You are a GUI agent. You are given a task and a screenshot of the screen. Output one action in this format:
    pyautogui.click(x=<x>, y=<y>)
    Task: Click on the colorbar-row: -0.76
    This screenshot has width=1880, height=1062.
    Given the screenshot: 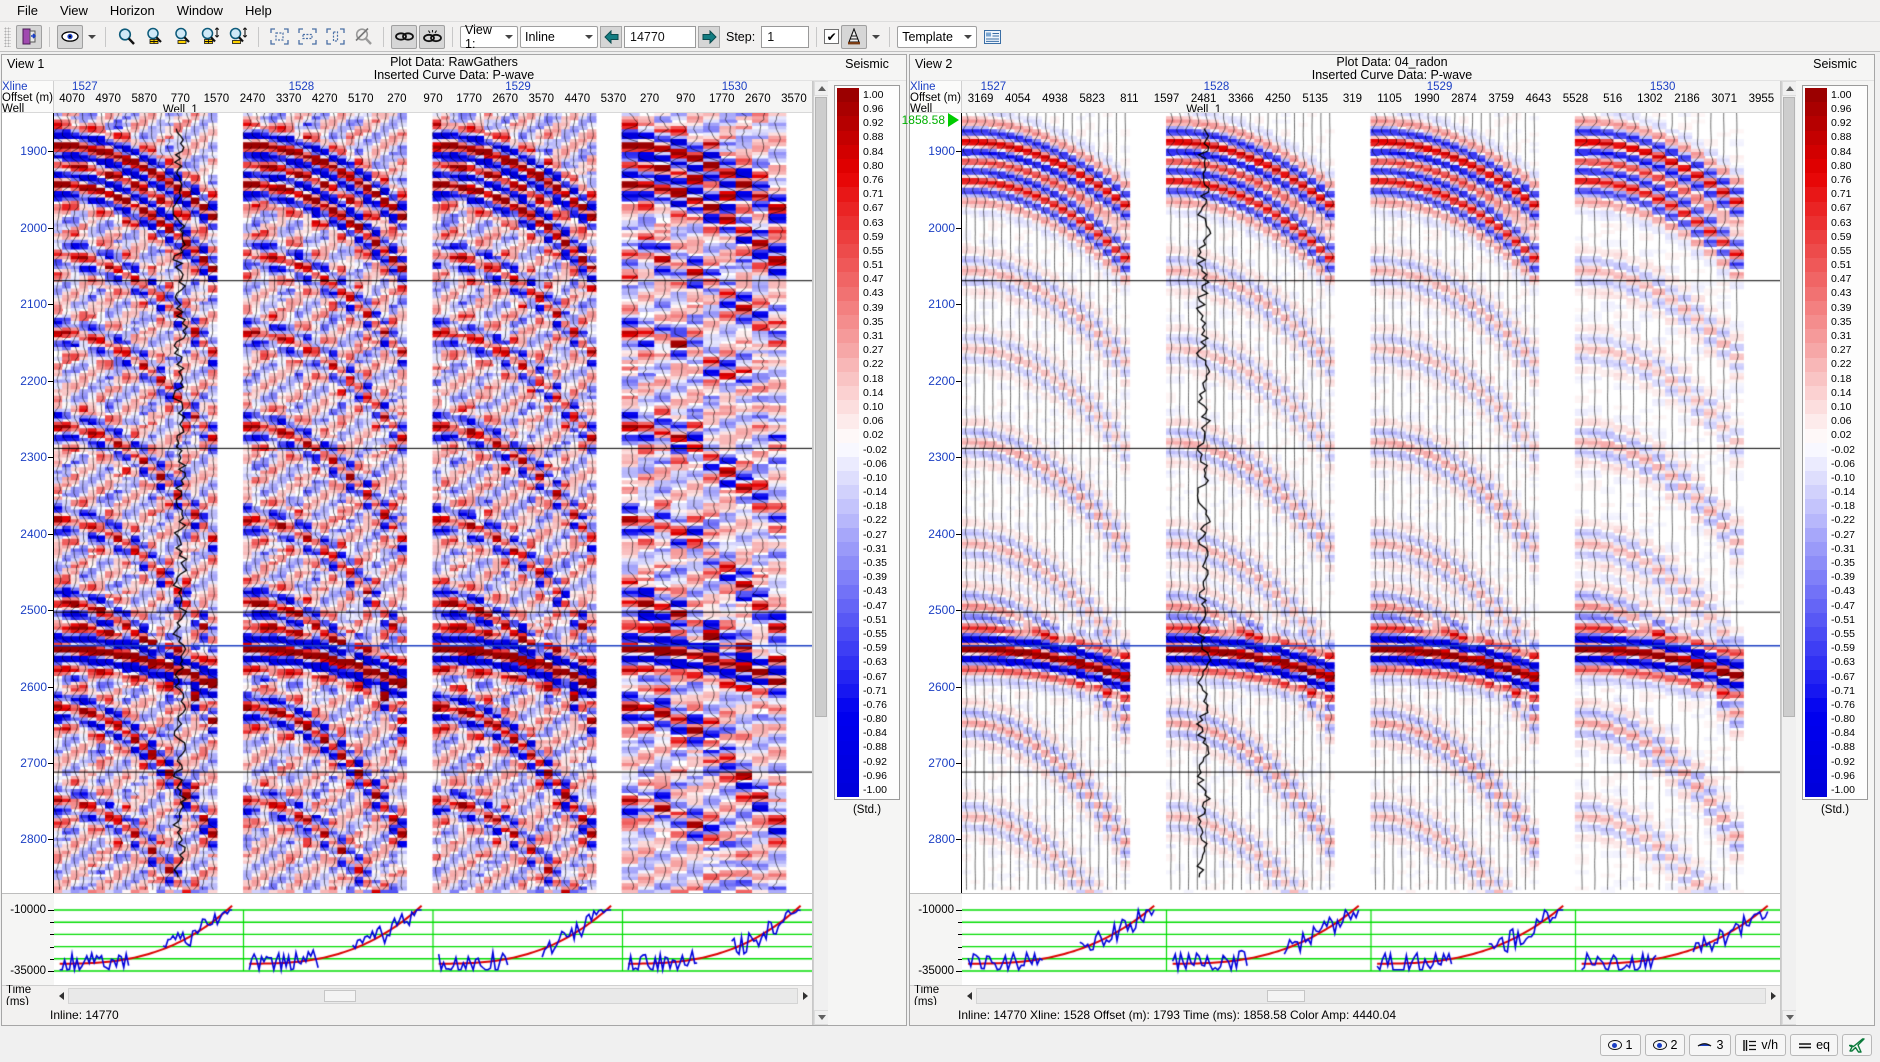 What is the action you would take?
    pyautogui.click(x=1835, y=705)
    